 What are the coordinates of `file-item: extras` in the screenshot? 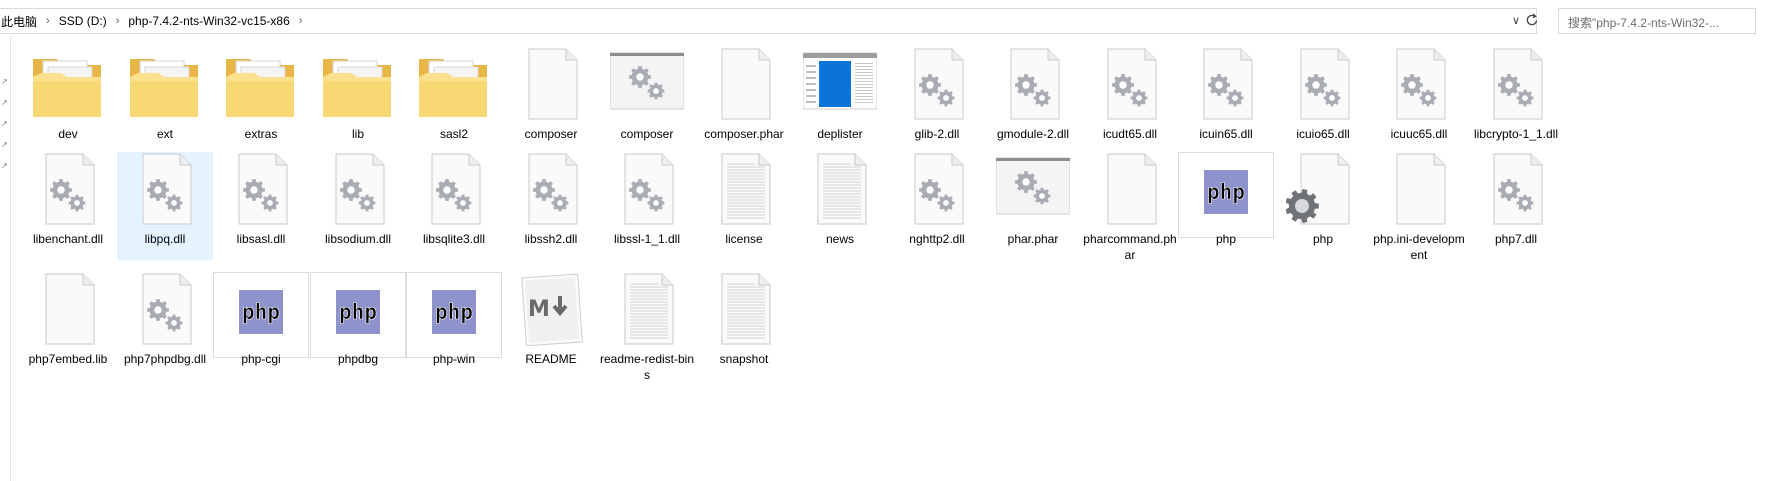 It's located at (261, 101).